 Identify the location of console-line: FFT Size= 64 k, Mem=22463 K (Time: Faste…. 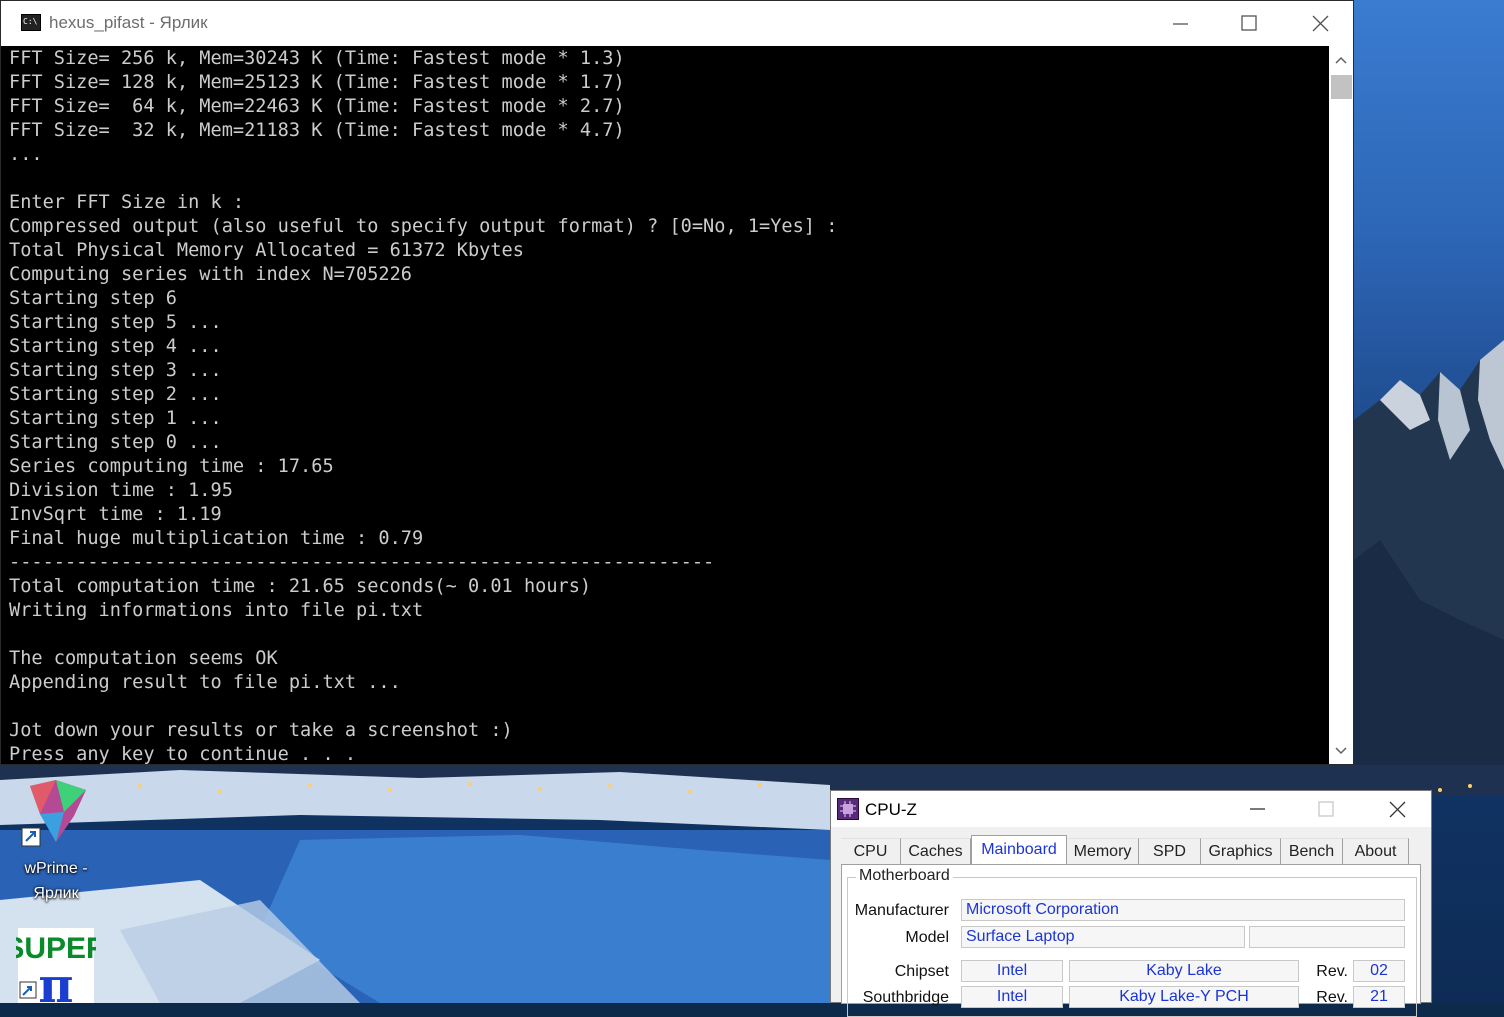
(317, 106).